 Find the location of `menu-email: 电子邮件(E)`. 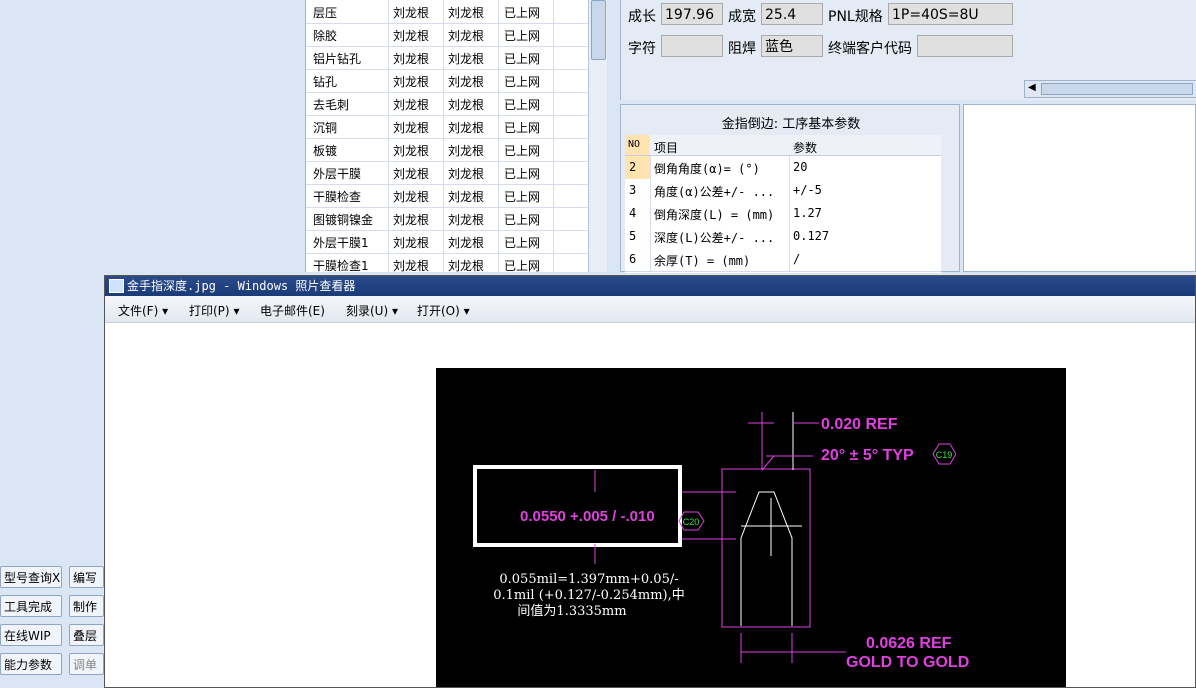

menu-email: 电子邮件(E) is located at coordinates (292, 310).